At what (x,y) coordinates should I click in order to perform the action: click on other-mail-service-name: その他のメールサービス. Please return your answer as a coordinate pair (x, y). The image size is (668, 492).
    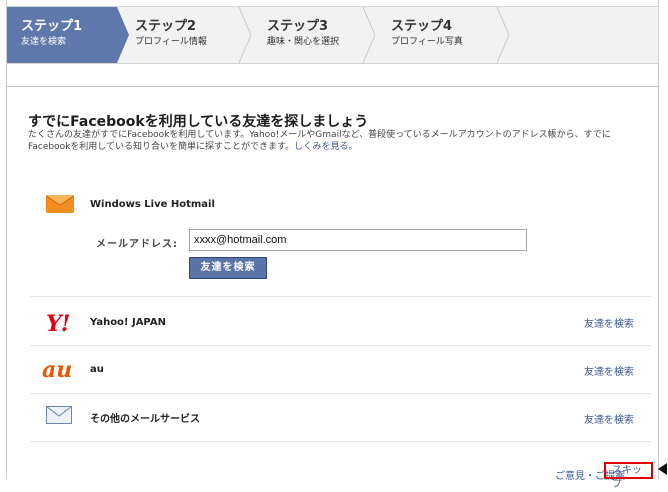
    Looking at the image, I should click on (145, 419).